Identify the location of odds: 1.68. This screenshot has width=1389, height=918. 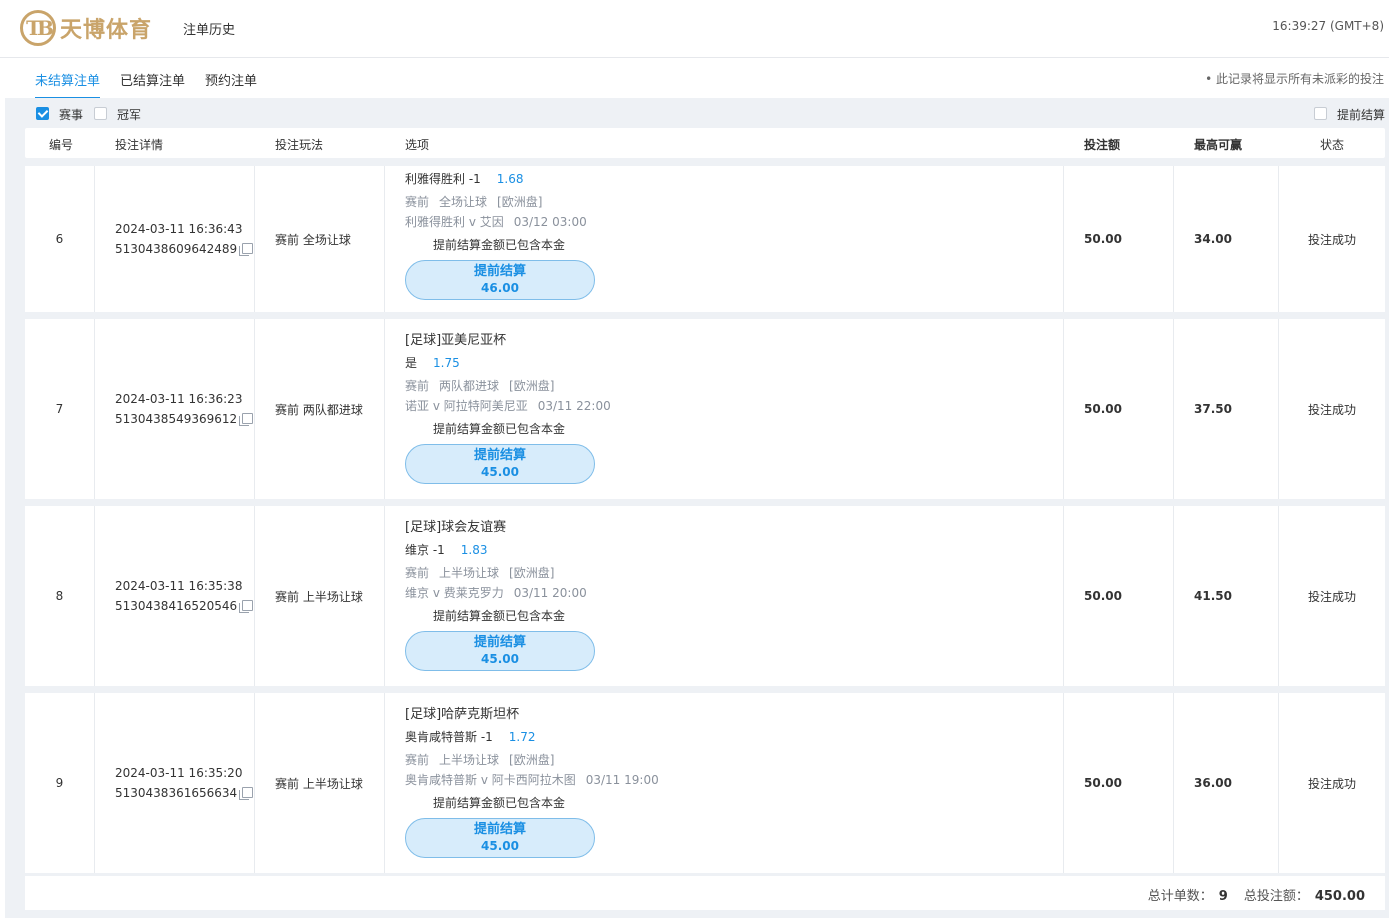
(510, 179).